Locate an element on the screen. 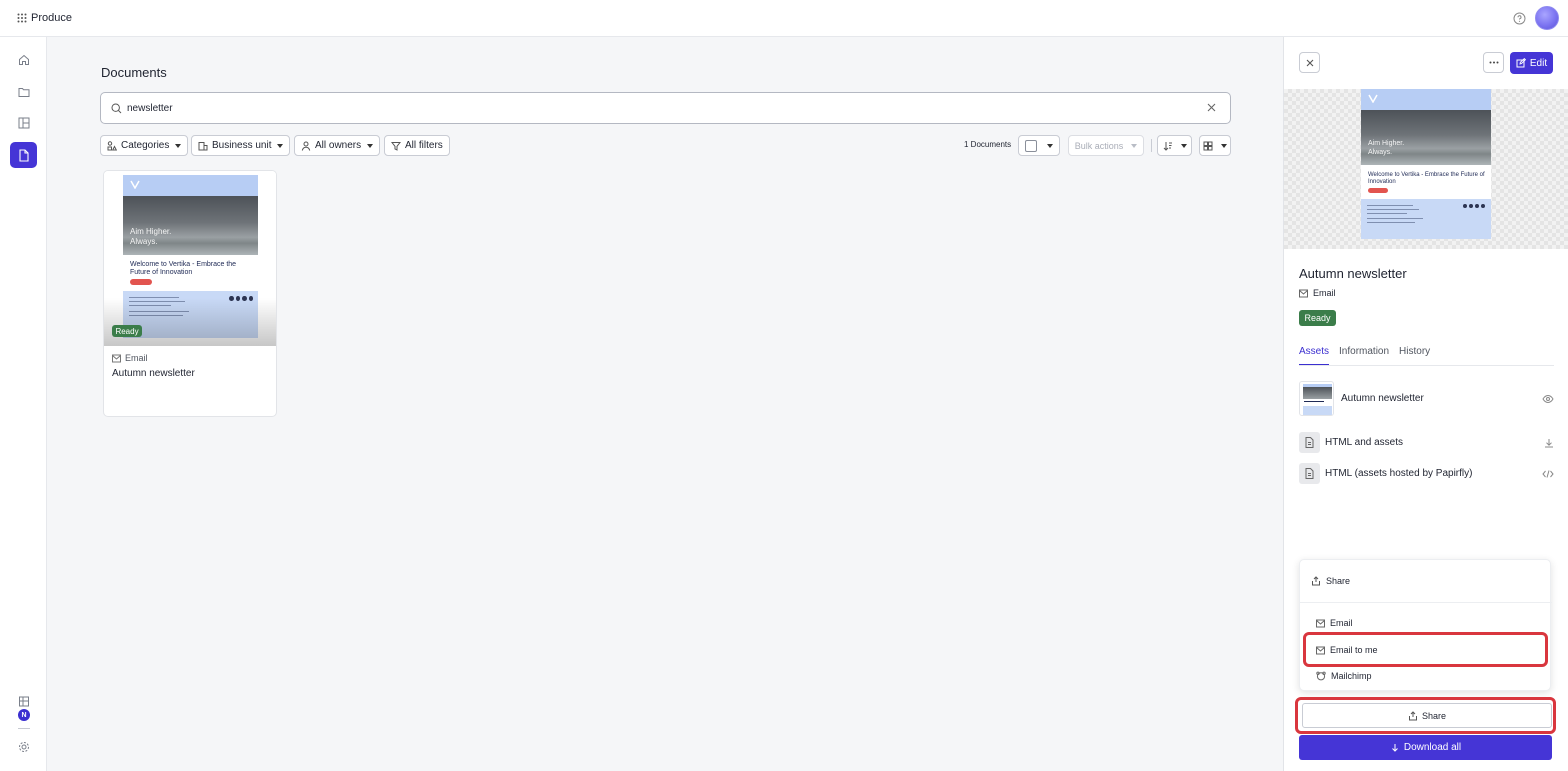 This screenshot has height=771, width=1568. asset-row: Autumn newsletter is located at coordinates (1426, 398).